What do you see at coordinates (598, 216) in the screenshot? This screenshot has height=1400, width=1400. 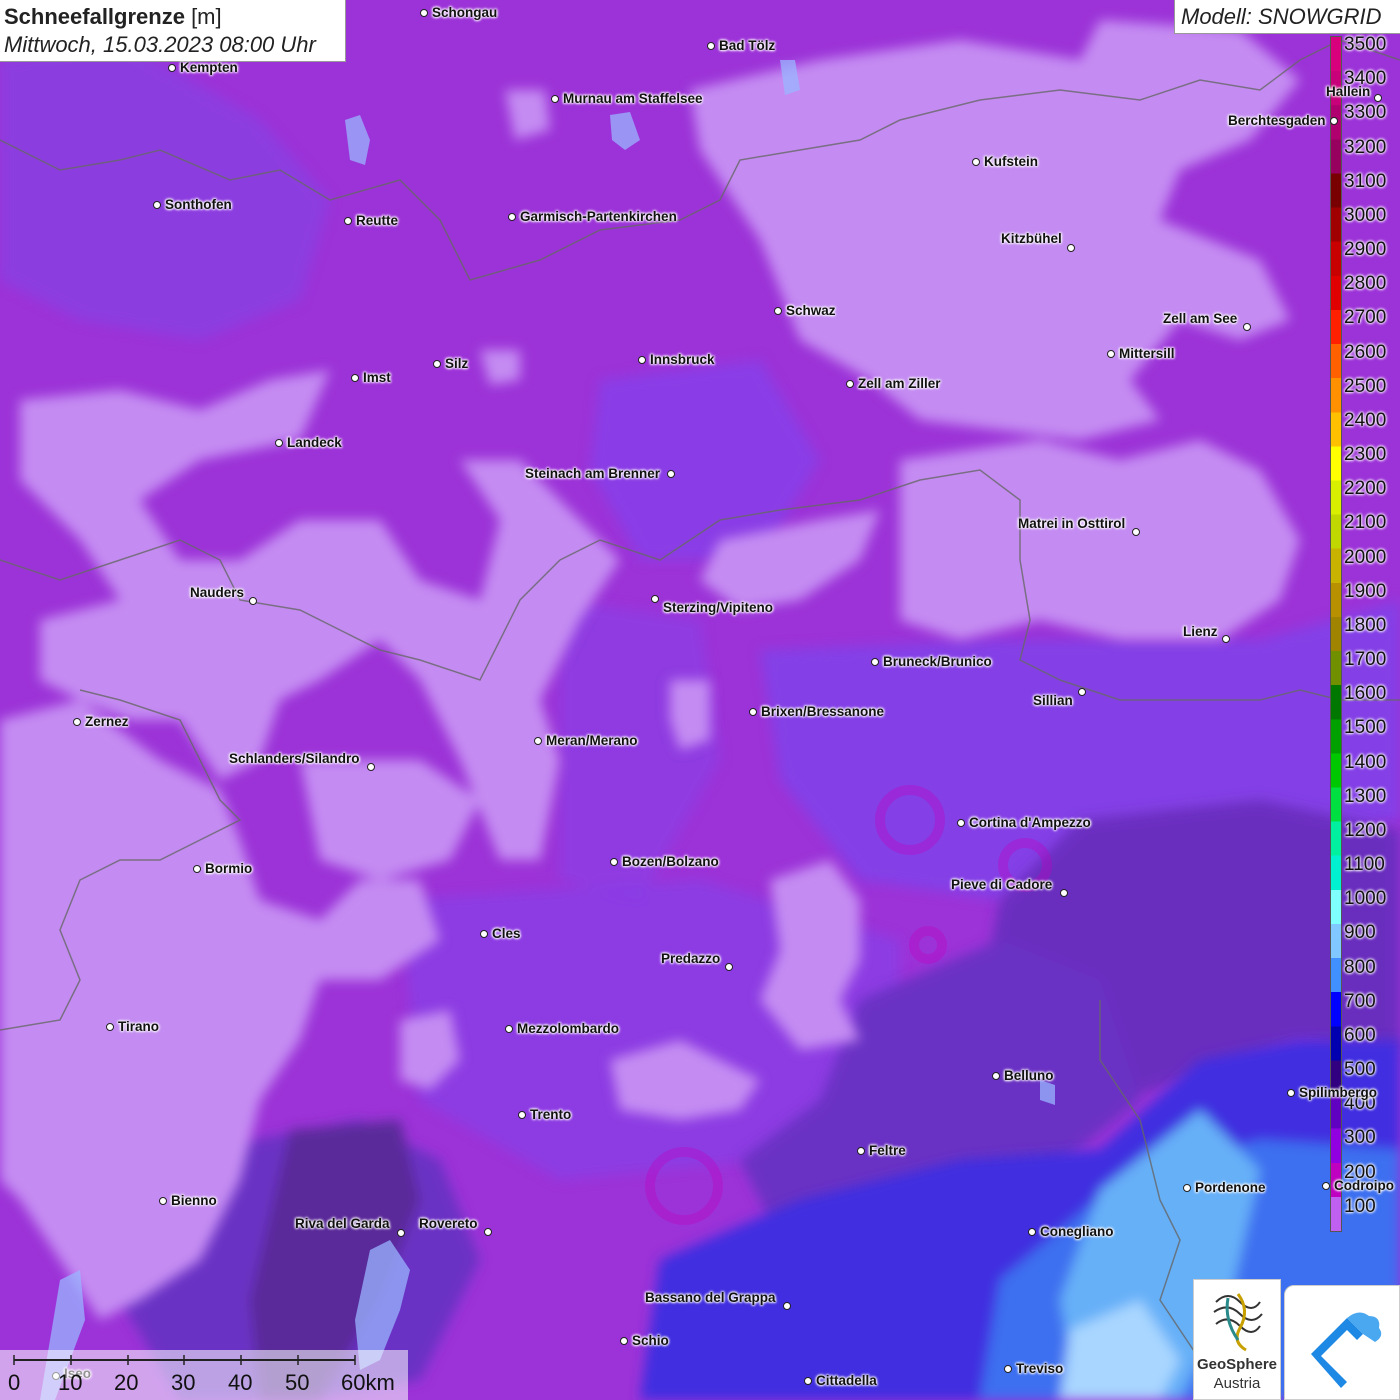 I see `city-label: Garmisch-Partenkirchen` at bounding box center [598, 216].